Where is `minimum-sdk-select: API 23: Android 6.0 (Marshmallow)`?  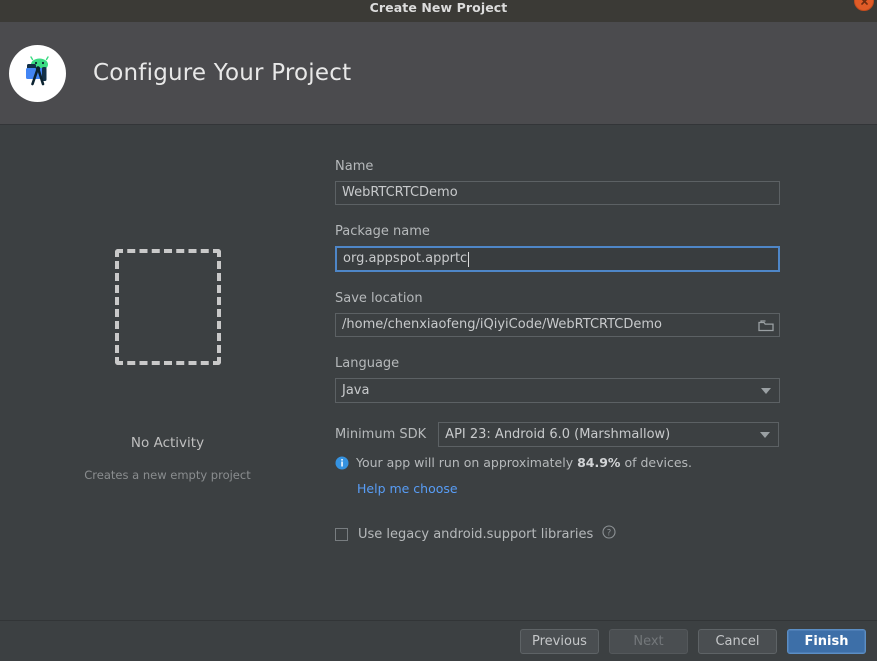 minimum-sdk-select: API 23: Android 6.0 (Marshmallow) is located at coordinates (609, 434).